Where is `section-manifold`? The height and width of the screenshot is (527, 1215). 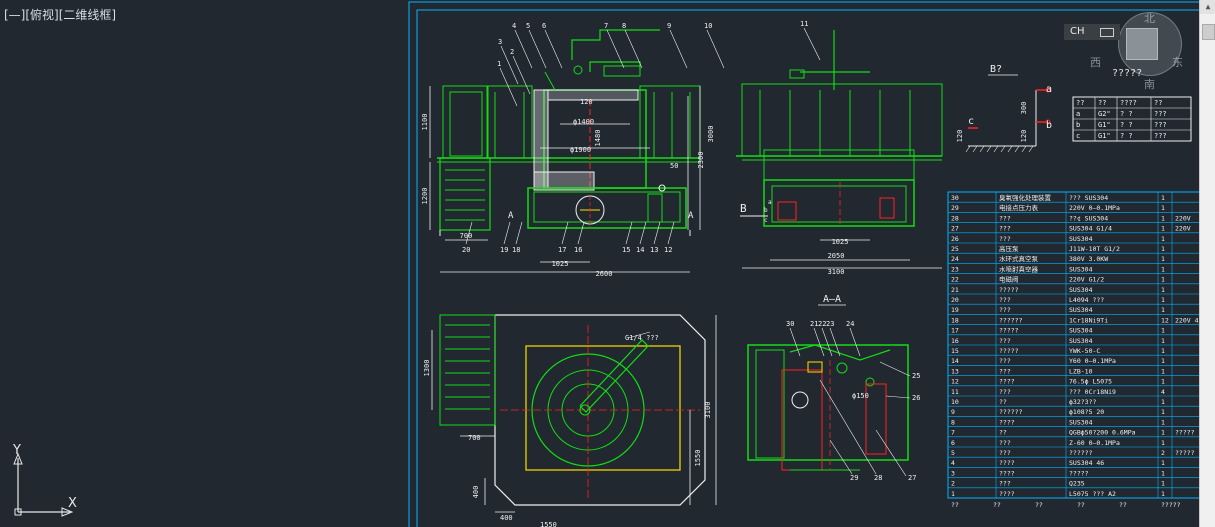
section-manifold is located at coordinates (840, 352).